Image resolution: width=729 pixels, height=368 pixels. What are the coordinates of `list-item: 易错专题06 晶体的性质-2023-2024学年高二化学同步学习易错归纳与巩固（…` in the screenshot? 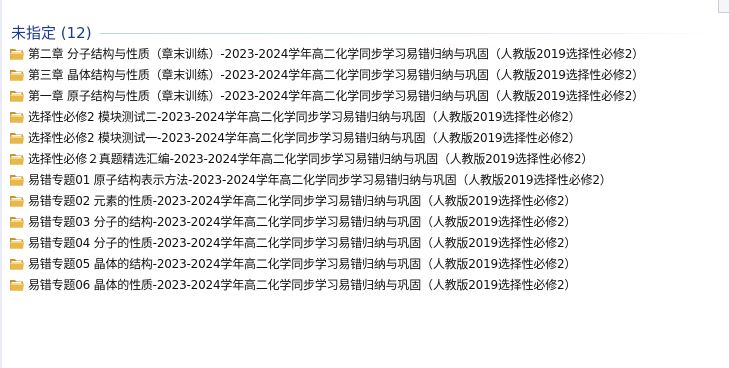 It's located at (326, 284).